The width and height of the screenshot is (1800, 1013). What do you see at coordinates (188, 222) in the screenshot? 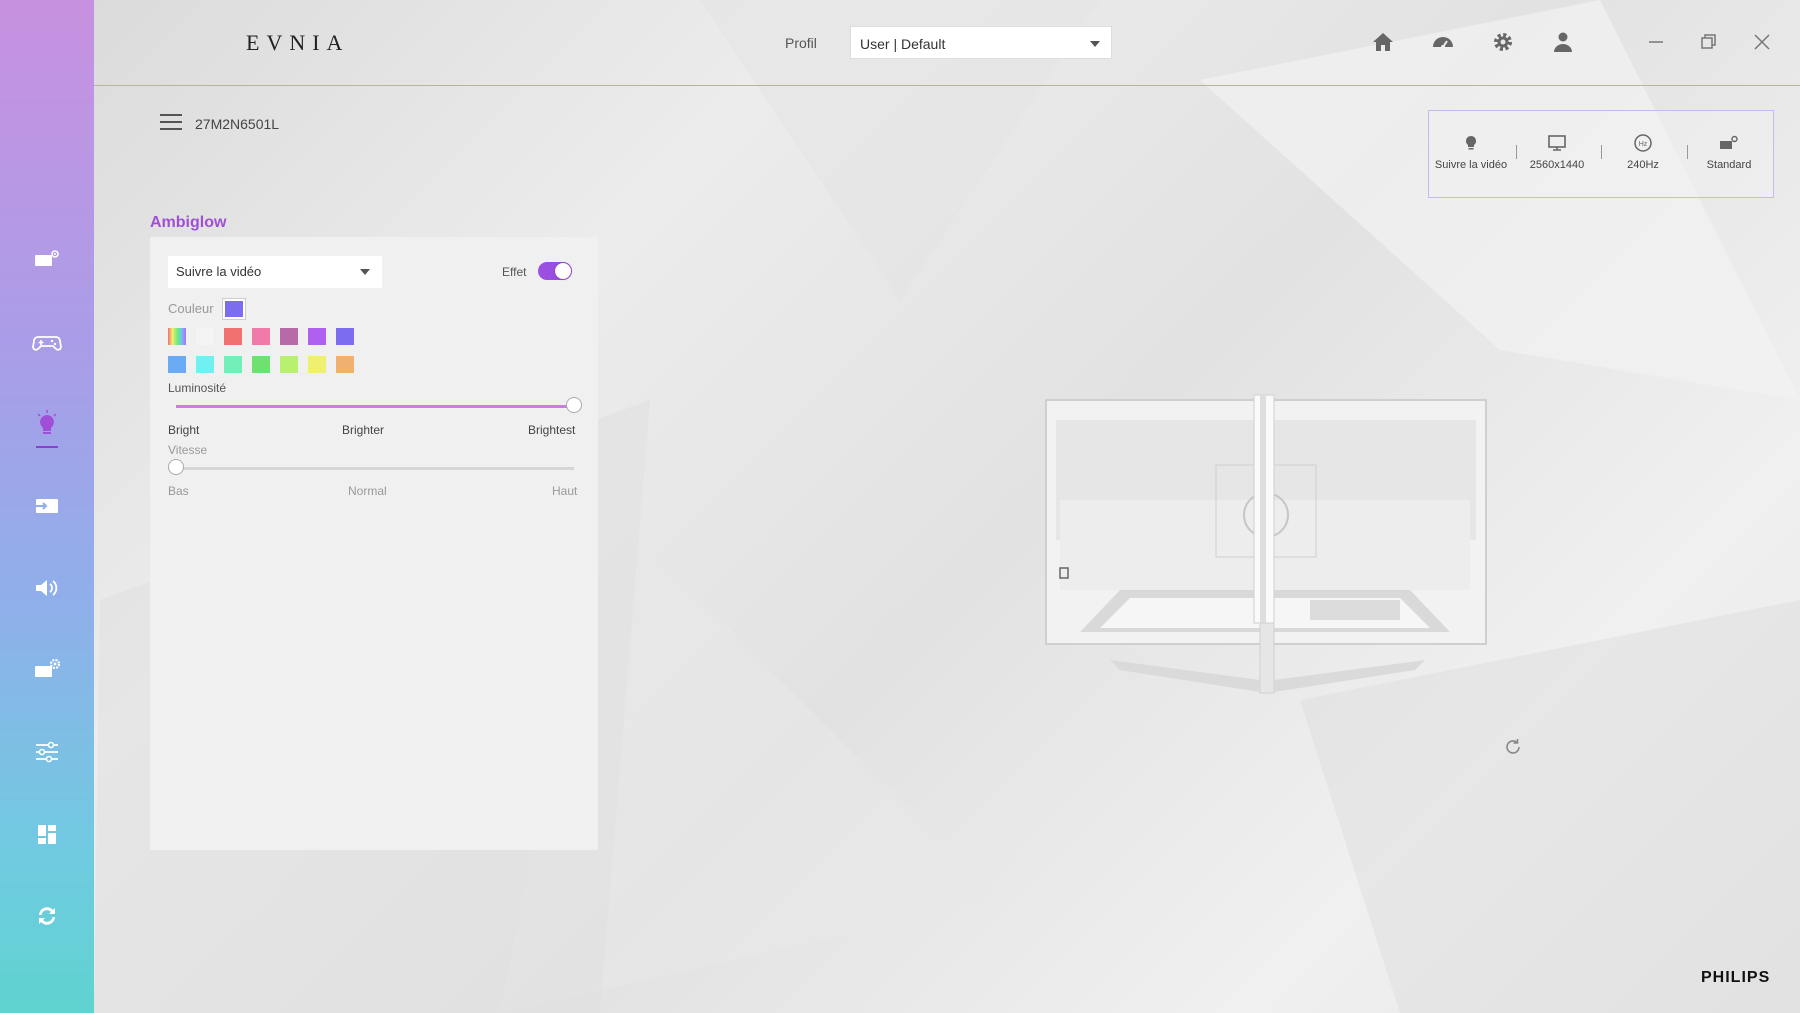
I see `section-title: Ambiglow` at bounding box center [188, 222].